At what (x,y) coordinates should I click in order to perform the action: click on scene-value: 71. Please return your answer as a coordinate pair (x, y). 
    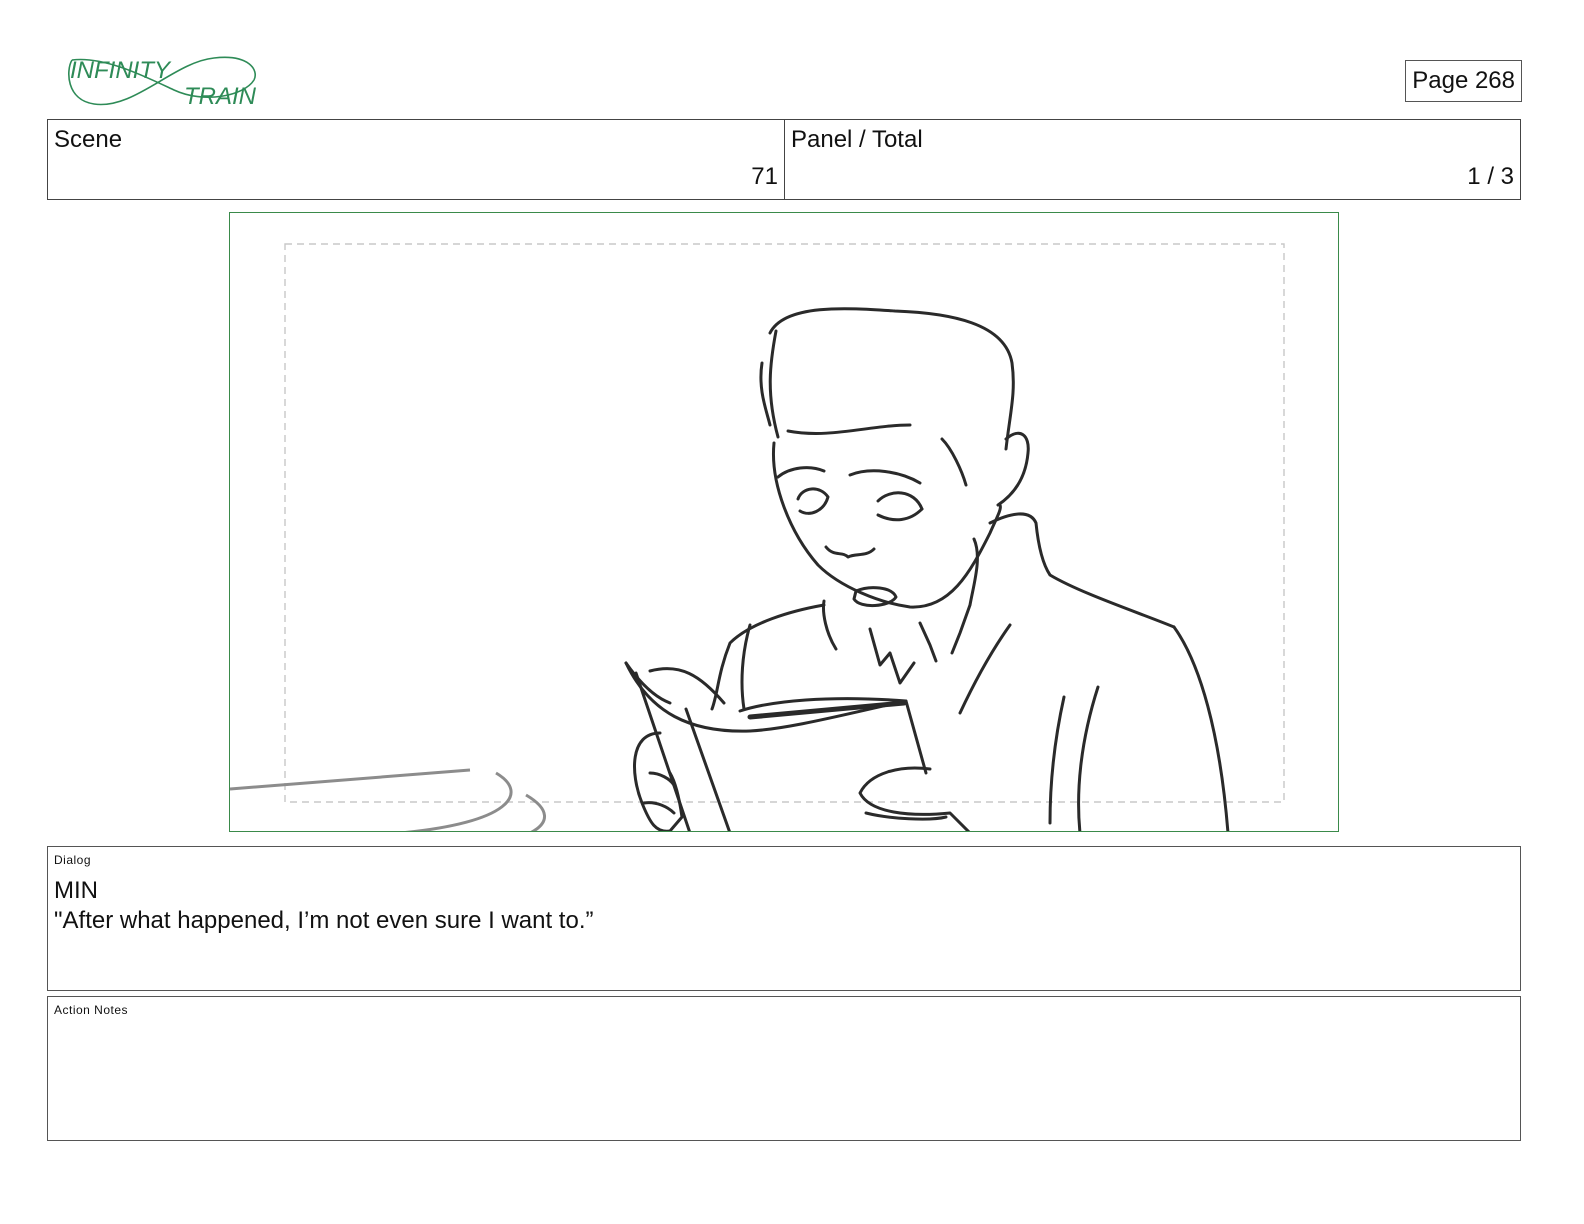
    Looking at the image, I should click on (764, 176).